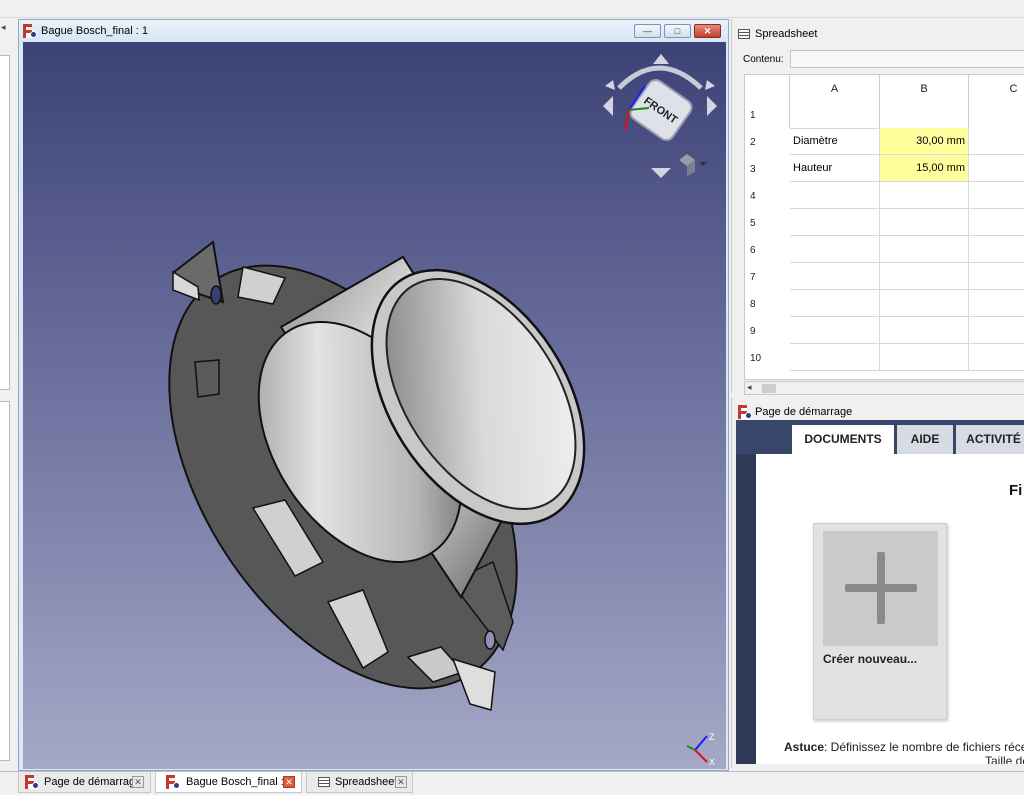  Describe the element at coordinates (767, 196) in the screenshot. I see `row-header-4: 4` at that location.